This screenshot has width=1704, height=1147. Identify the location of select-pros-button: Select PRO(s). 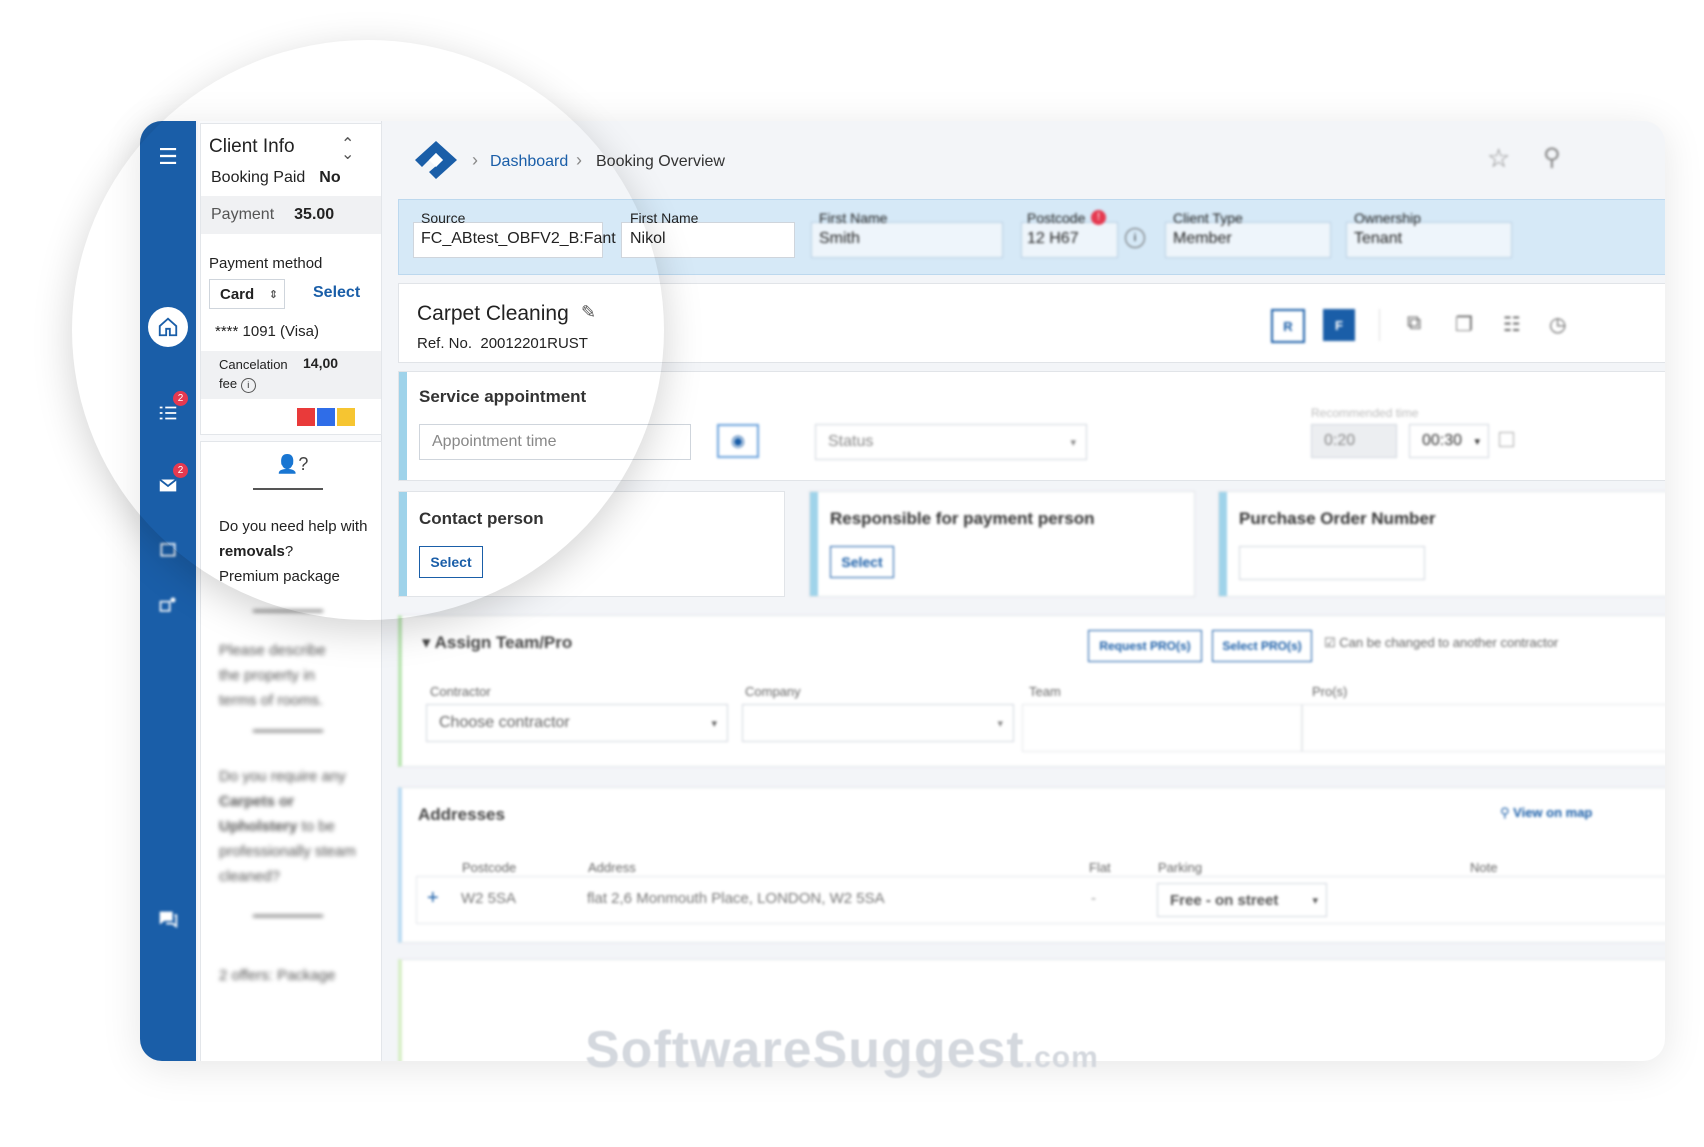
(1262, 646).